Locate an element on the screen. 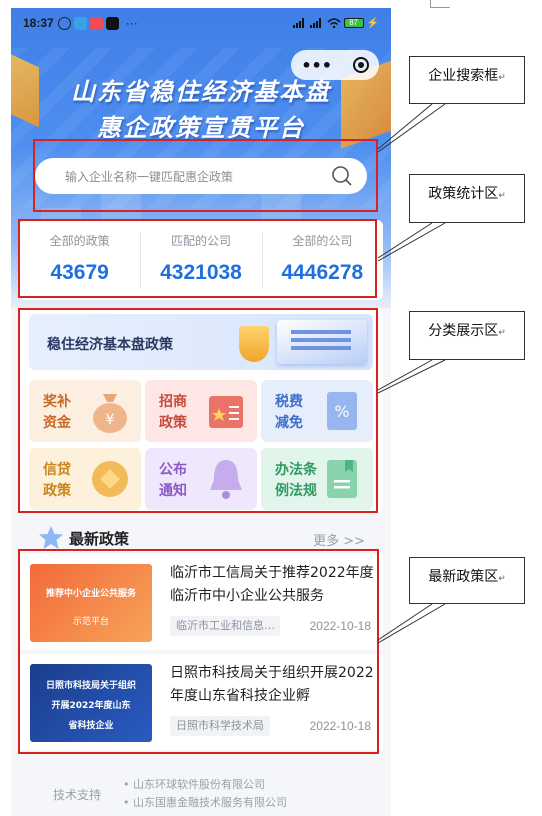 The height and width of the screenshot is (816, 542). company-list: 山东环球软件股份有限公司 山东国惠金融技术服务有限公司 is located at coordinates (205, 794).